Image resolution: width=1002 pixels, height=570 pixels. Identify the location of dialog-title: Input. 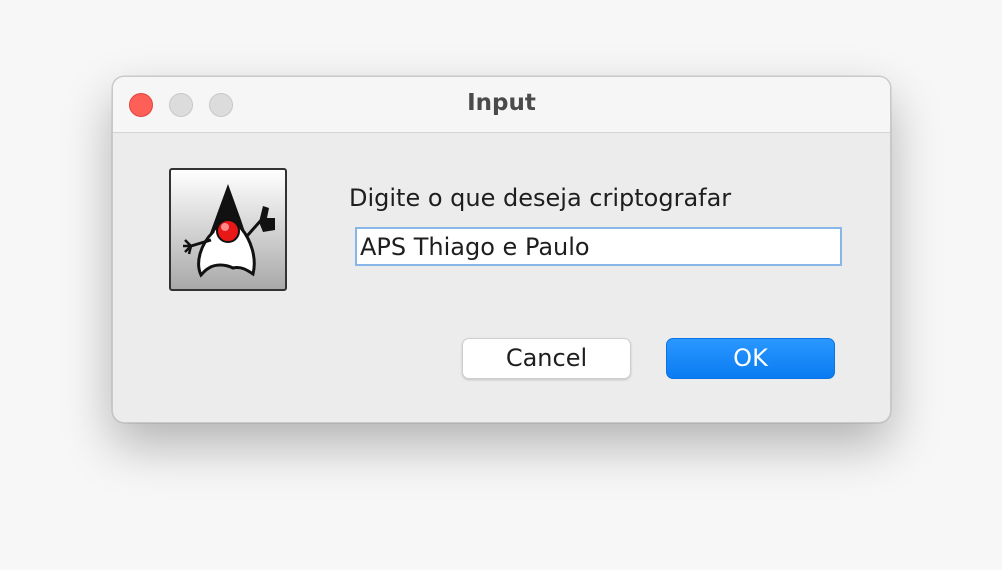
(501, 103).